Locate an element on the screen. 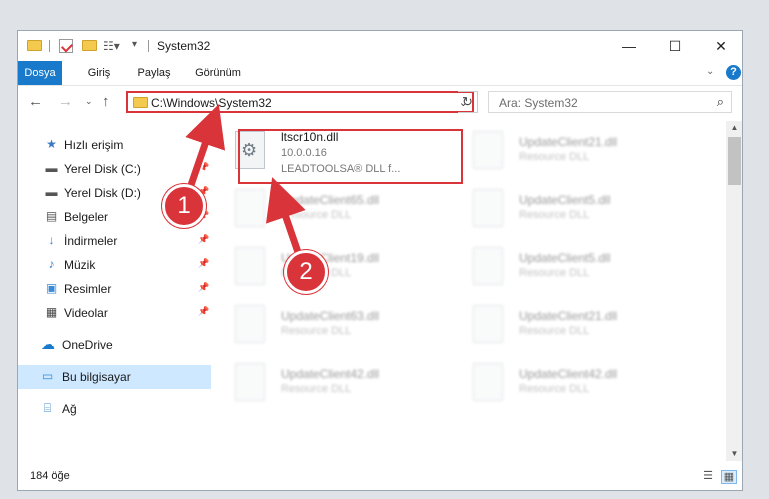  step-1-badge: 1 is located at coordinates (184, 206).